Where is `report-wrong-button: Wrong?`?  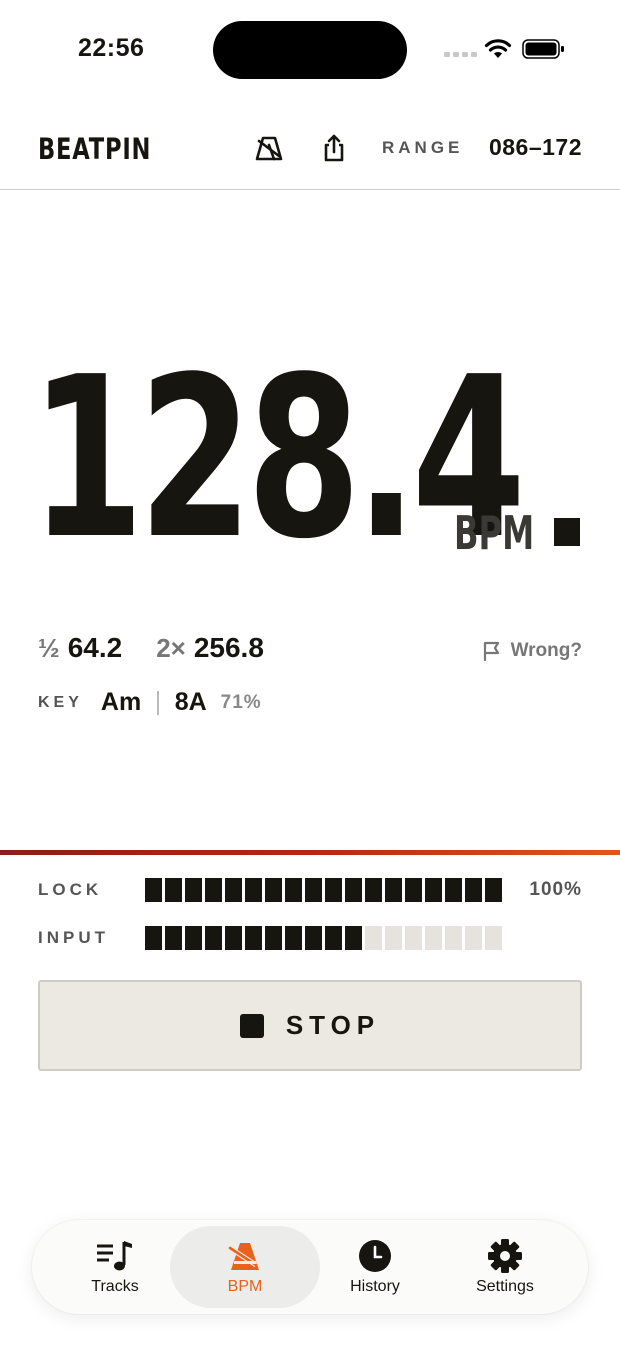
report-wrong-button: Wrong? is located at coordinates (531, 651).